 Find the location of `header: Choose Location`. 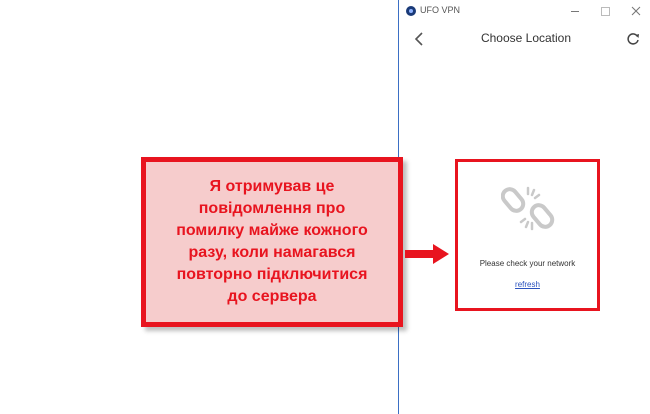

header: Choose Location is located at coordinates (524, 39).